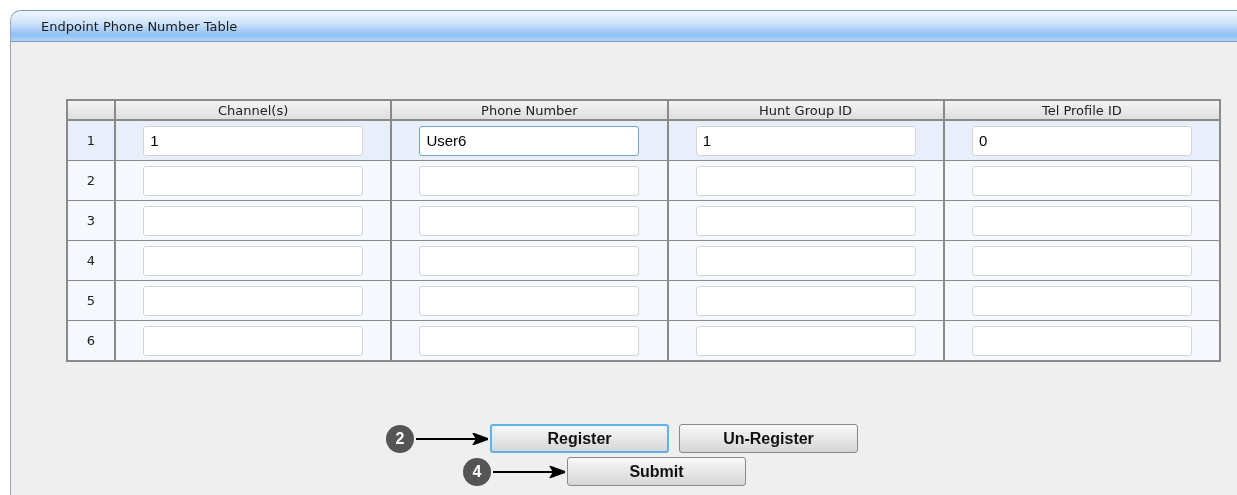 The height and width of the screenshot is (495, 1237). I want to click on input-field: 0, so click(1081, 140).